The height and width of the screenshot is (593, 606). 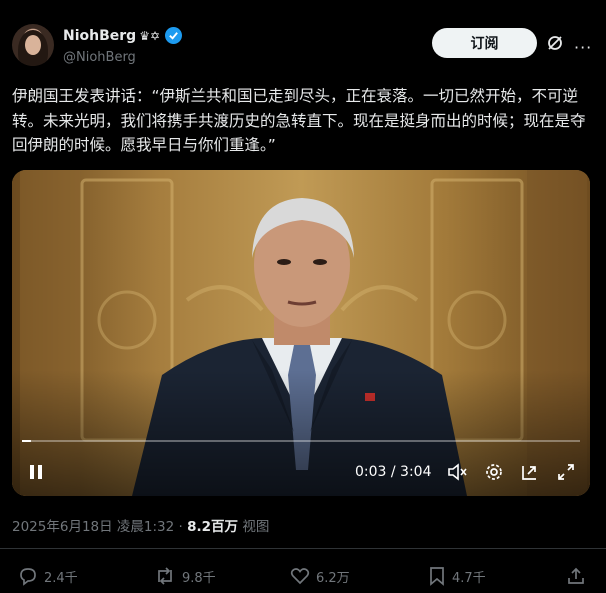 I want to click on video-progress-fill, so click(x=26, y=441).